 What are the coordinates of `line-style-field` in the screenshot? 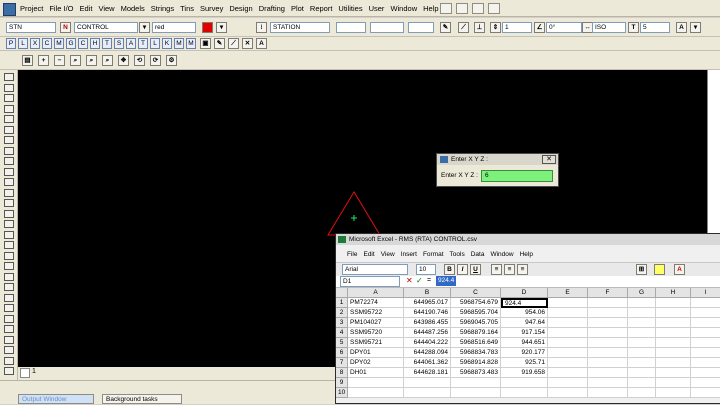 It's located at (387, 27).